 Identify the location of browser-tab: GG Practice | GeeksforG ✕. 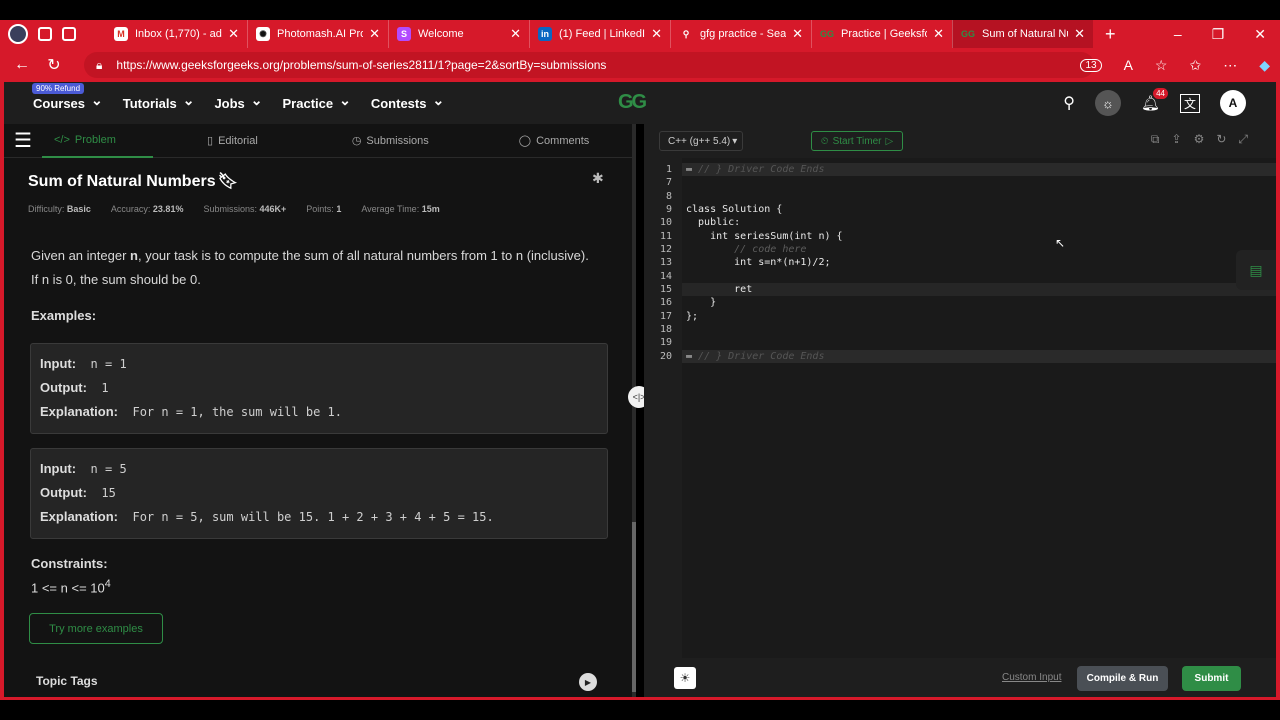
(881, 34).